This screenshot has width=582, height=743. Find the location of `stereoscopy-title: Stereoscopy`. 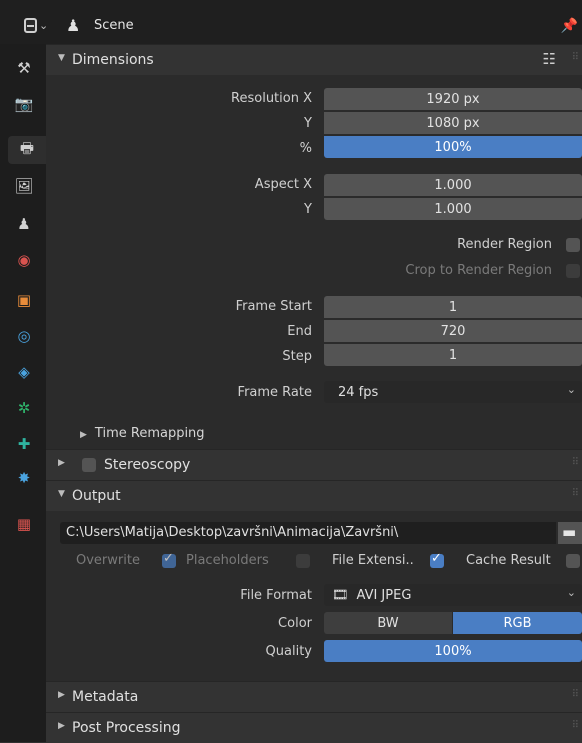

stereoscopy-title: Stereoscopy is located at coordinates (147, 465).